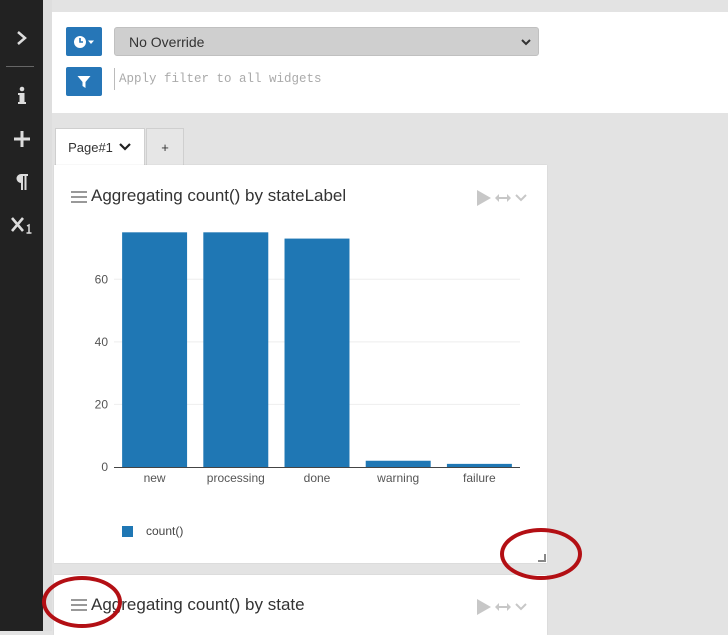 Image resolution: width=728 pixels, height=635 pixels. I want to click on sidebar-divider, so click(20, 66).